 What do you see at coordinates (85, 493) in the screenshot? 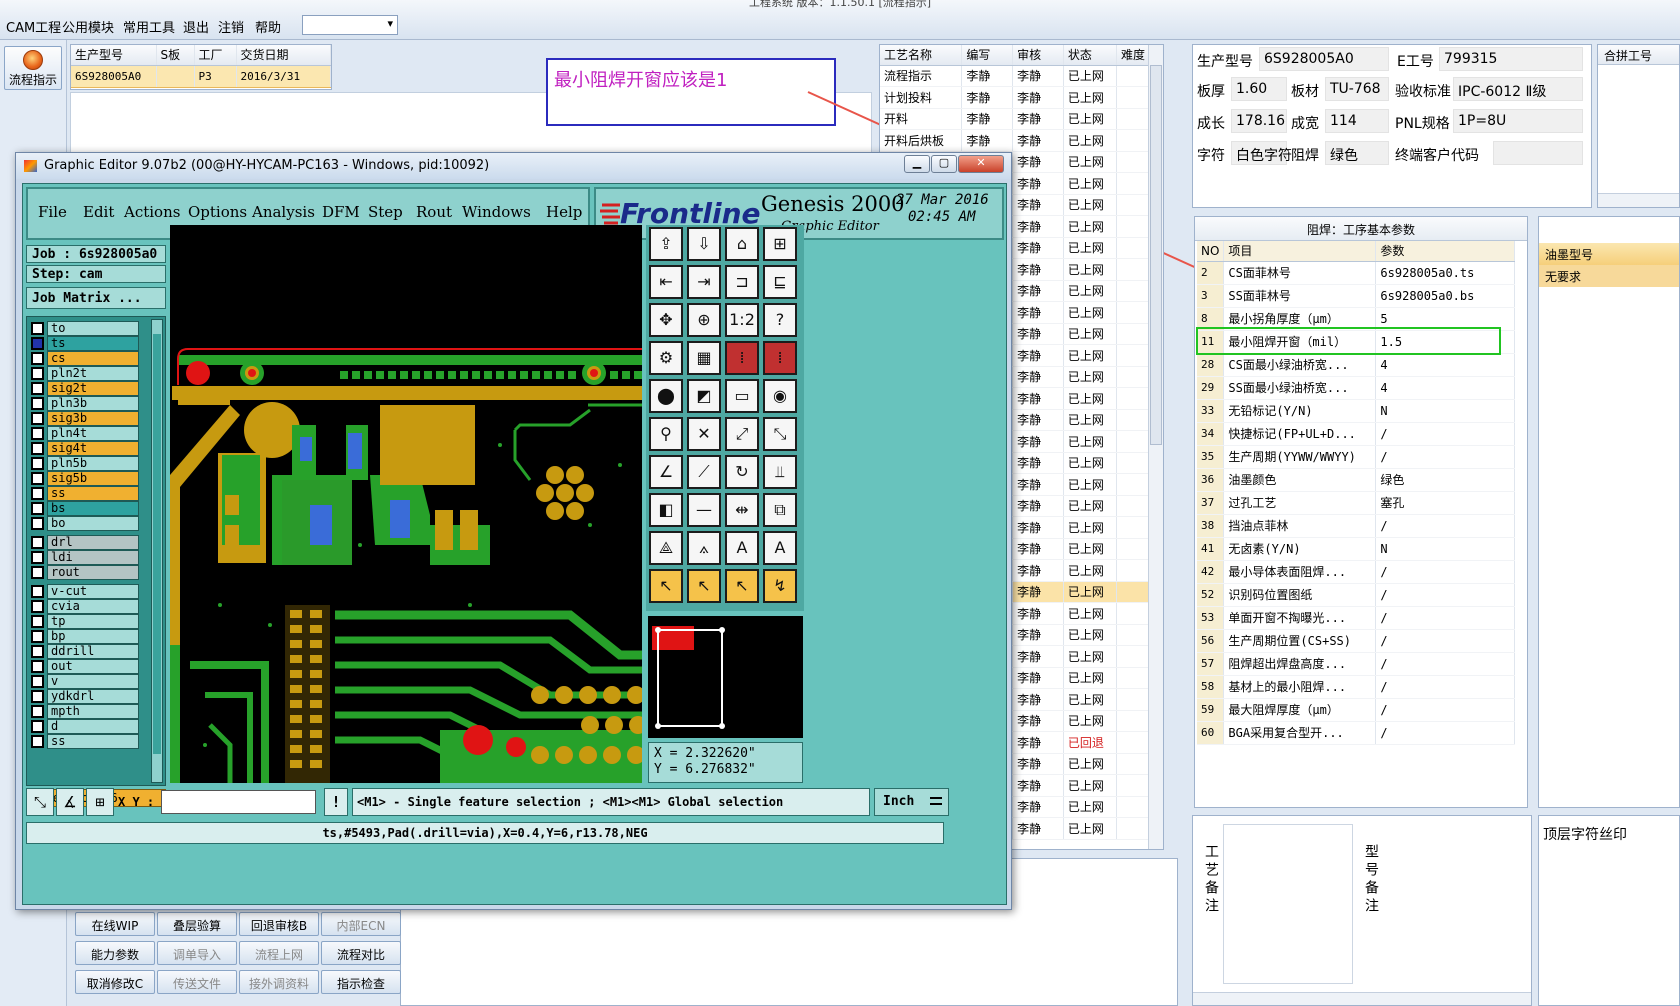
I see `layer-item: ss` at bounding box center [85, 493].